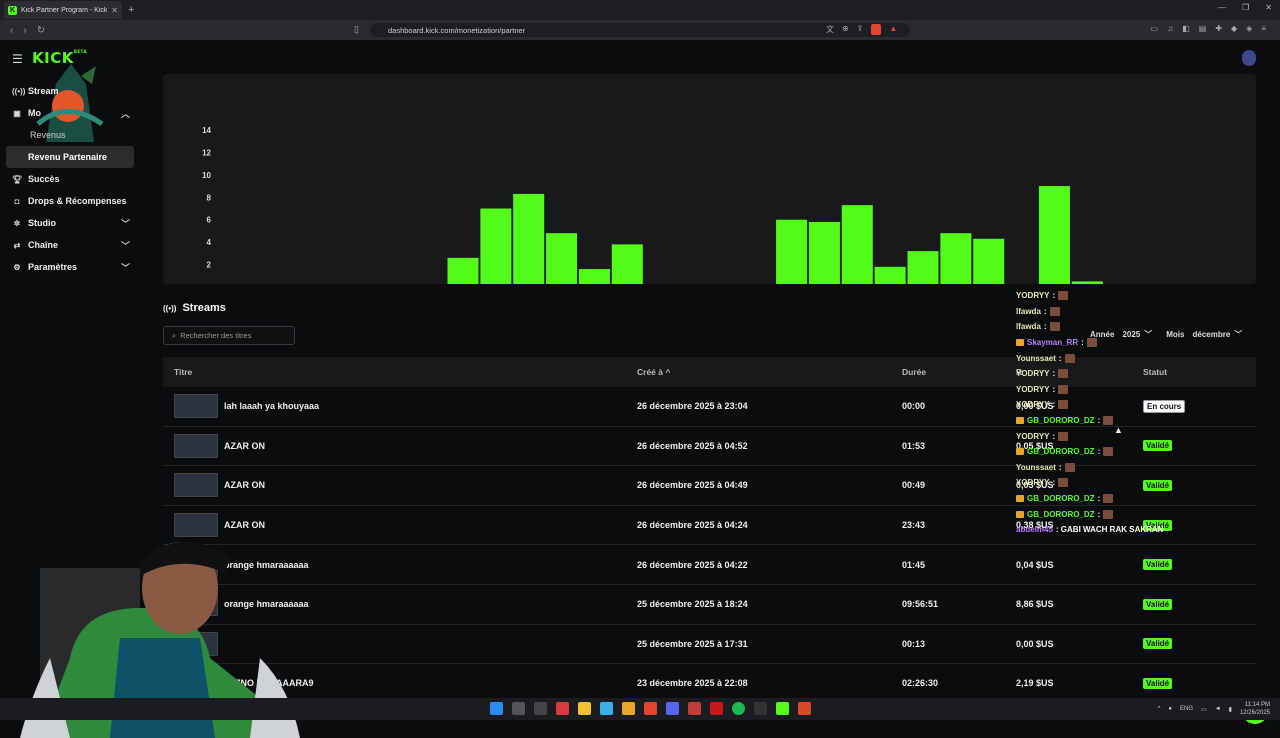 This screenshot has width=1280, height=738. Describe the element at coordinates (1268, 7) in the screenshot. I see `close-window-icon: ✕` at that location.